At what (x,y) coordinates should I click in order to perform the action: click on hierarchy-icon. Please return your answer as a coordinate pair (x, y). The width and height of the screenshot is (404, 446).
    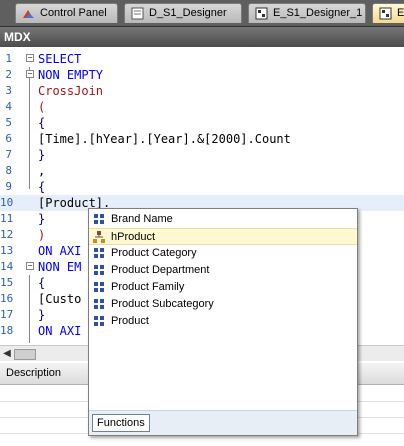
    Looking at the image, I should click on (99, 237).